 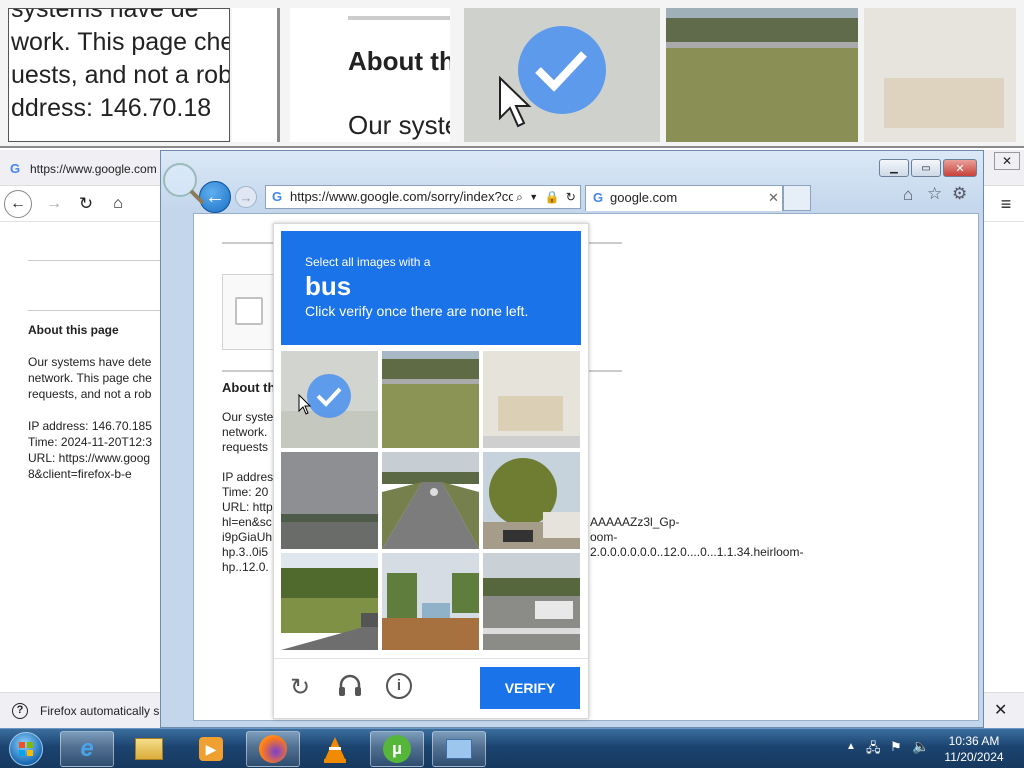 I want to click on close-button: ✕, so click(x=960, y=168).